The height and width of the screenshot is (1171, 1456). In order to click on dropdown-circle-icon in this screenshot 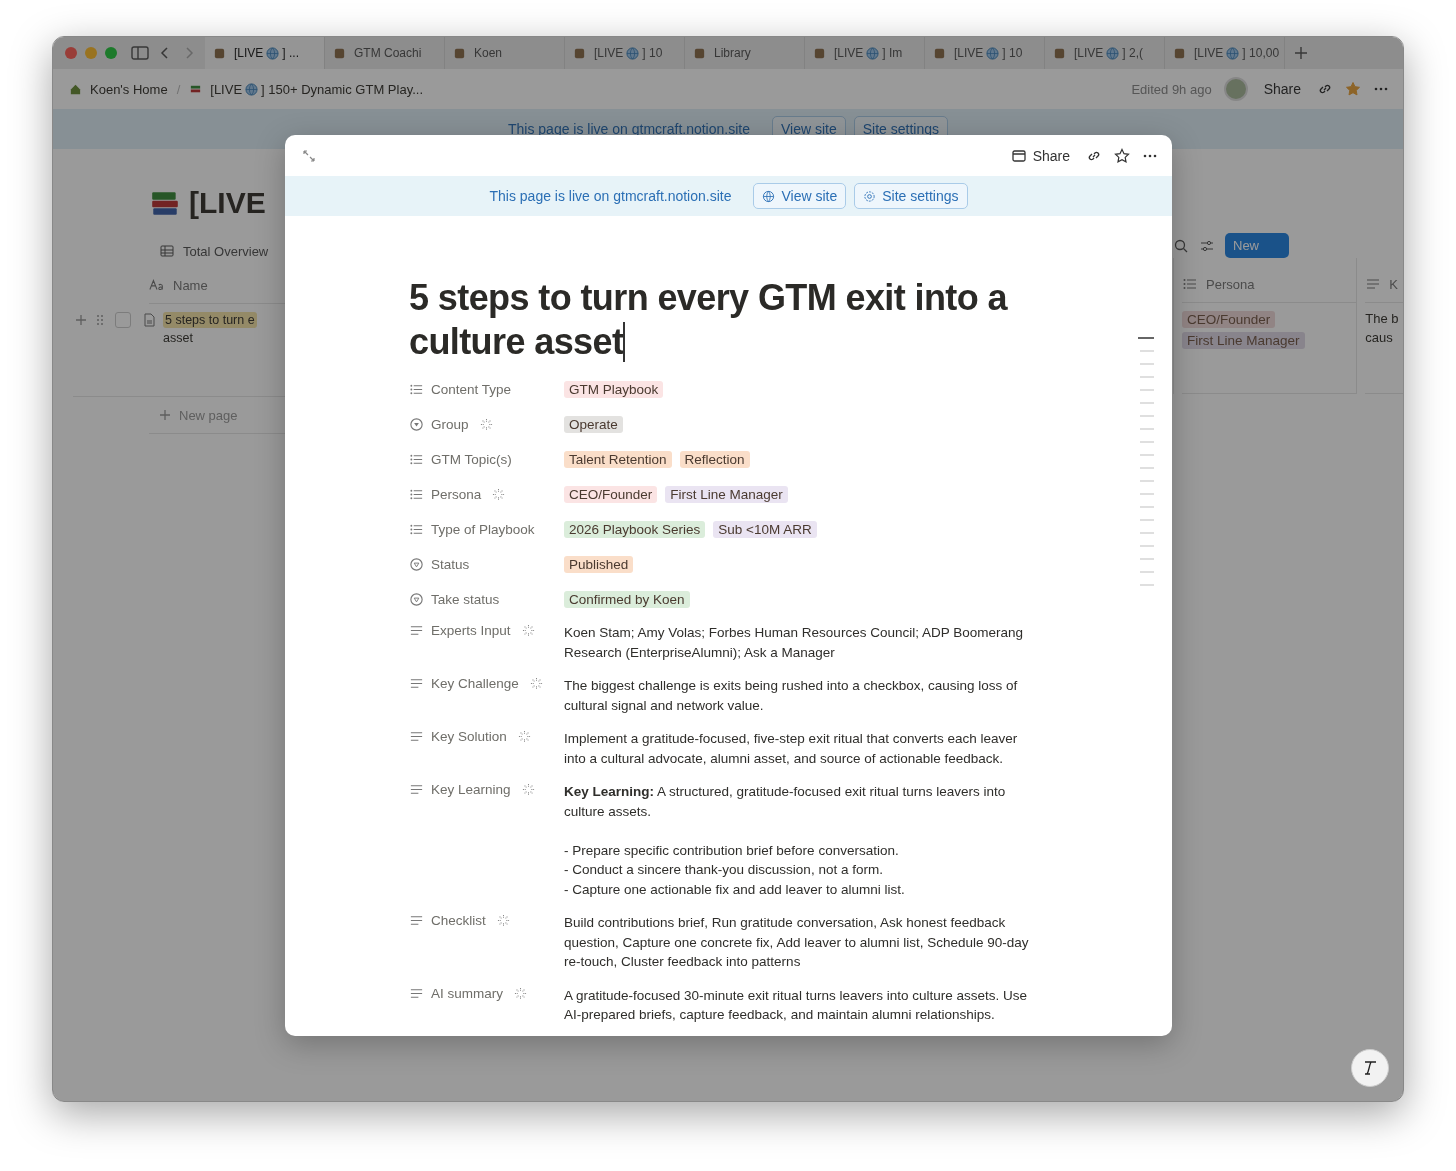, I will do `click(416, 424)`.